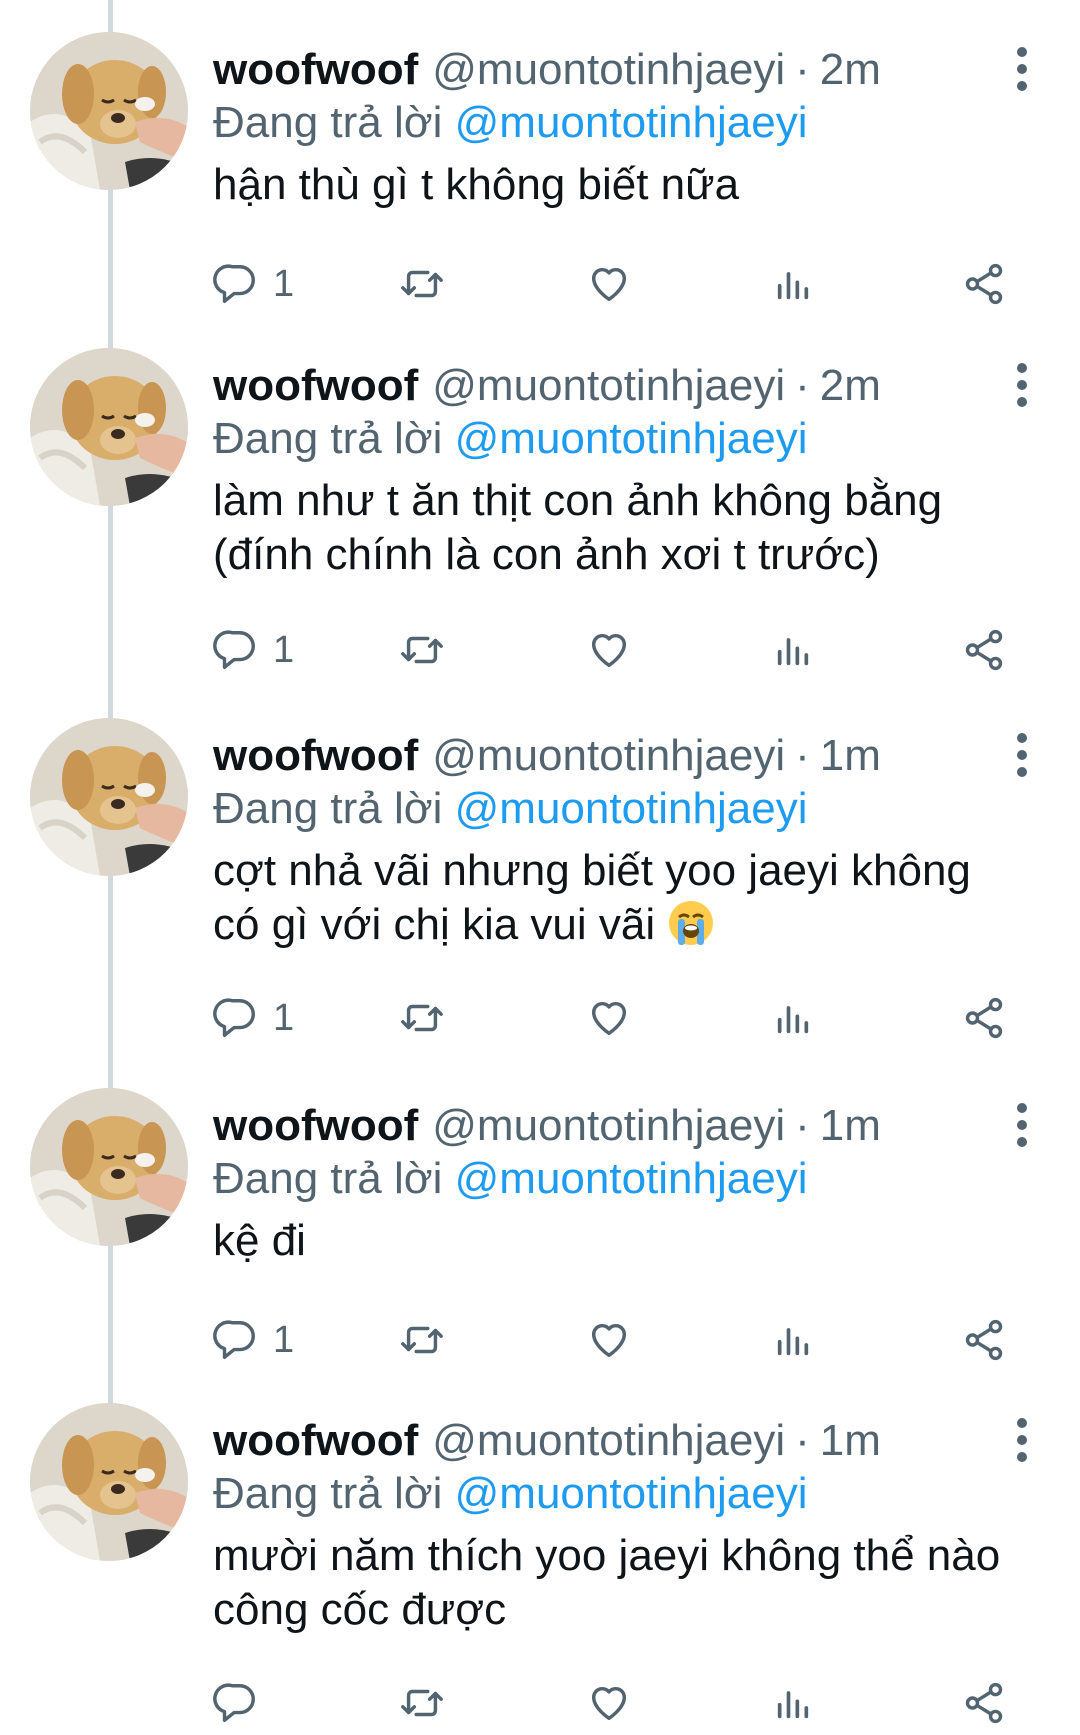 The width and height of the screenshot is (1080, 1735). Describe the element at coordinates (691, 923) in the screenshot. I see `crying-emoji-icon` at that location.